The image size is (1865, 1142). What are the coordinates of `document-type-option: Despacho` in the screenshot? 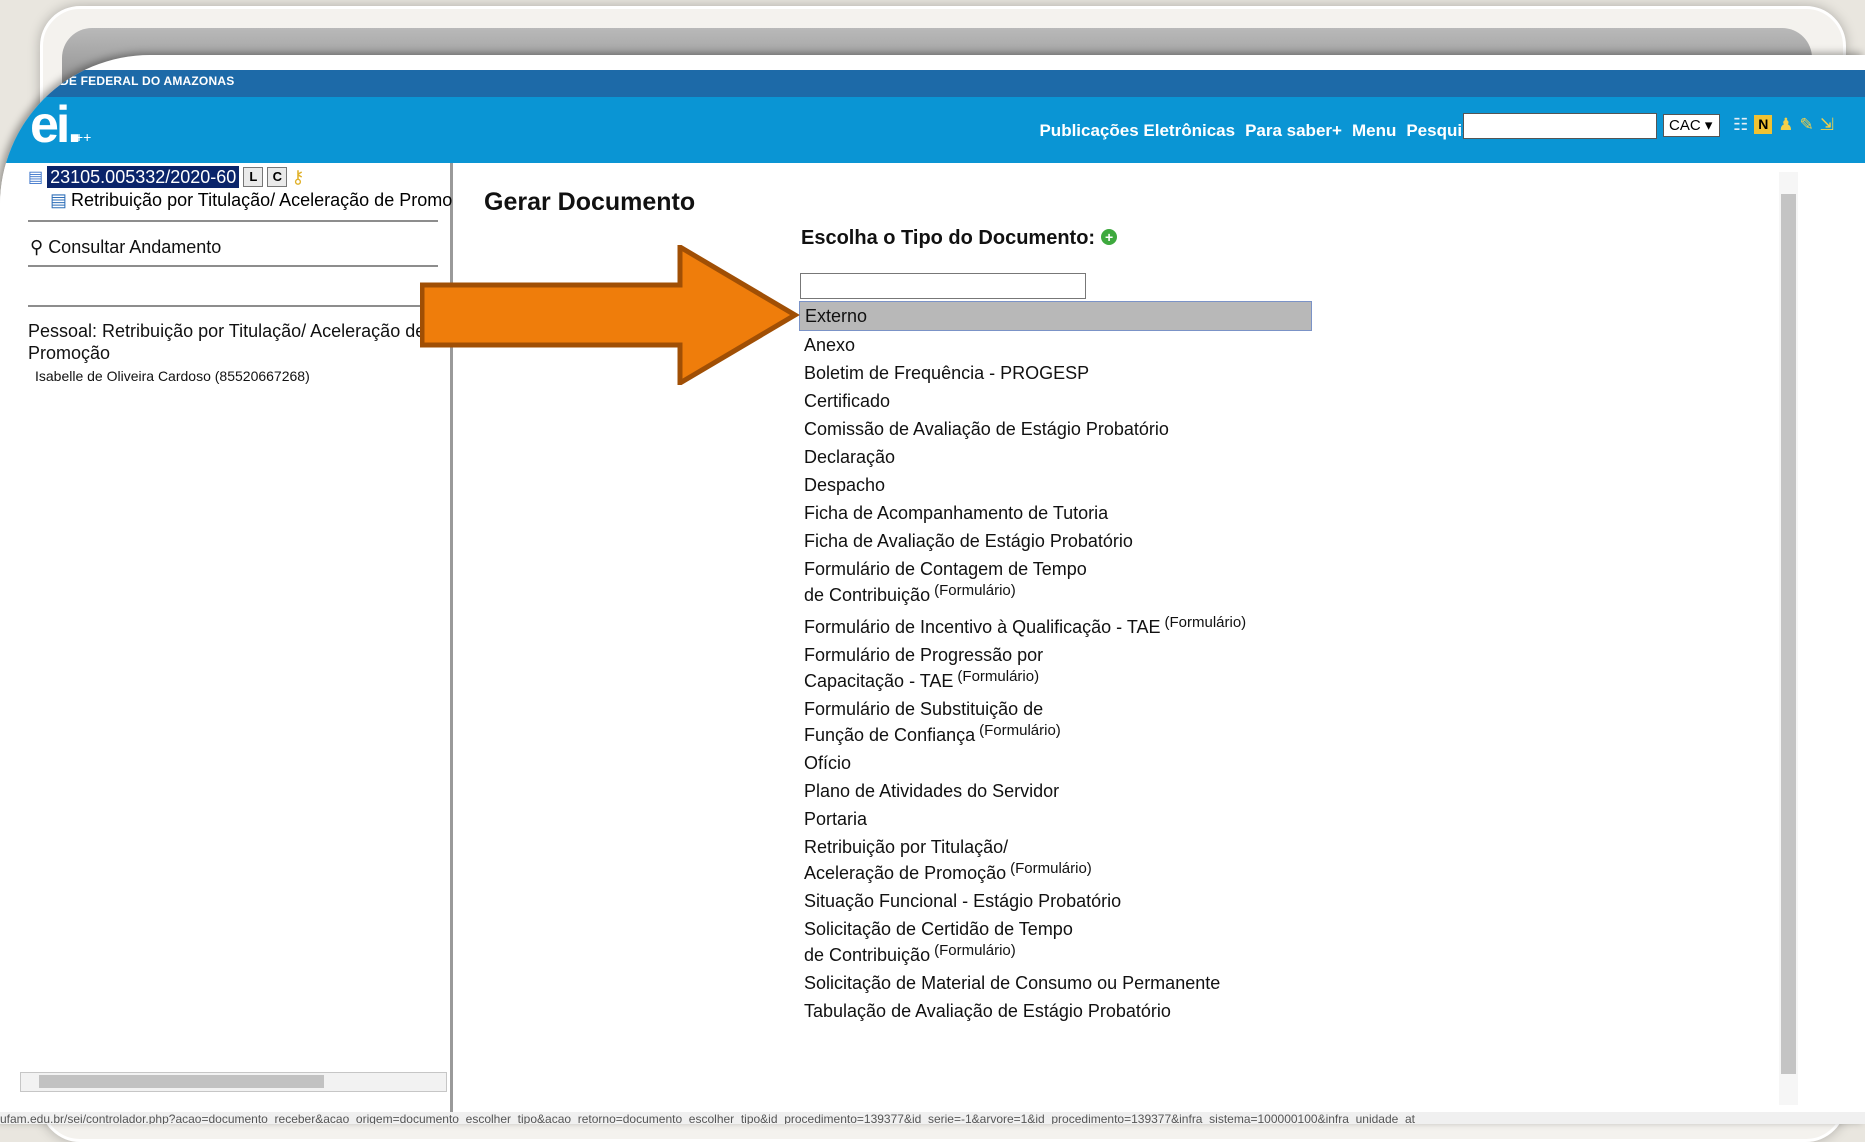 It's located at (1055, 485).